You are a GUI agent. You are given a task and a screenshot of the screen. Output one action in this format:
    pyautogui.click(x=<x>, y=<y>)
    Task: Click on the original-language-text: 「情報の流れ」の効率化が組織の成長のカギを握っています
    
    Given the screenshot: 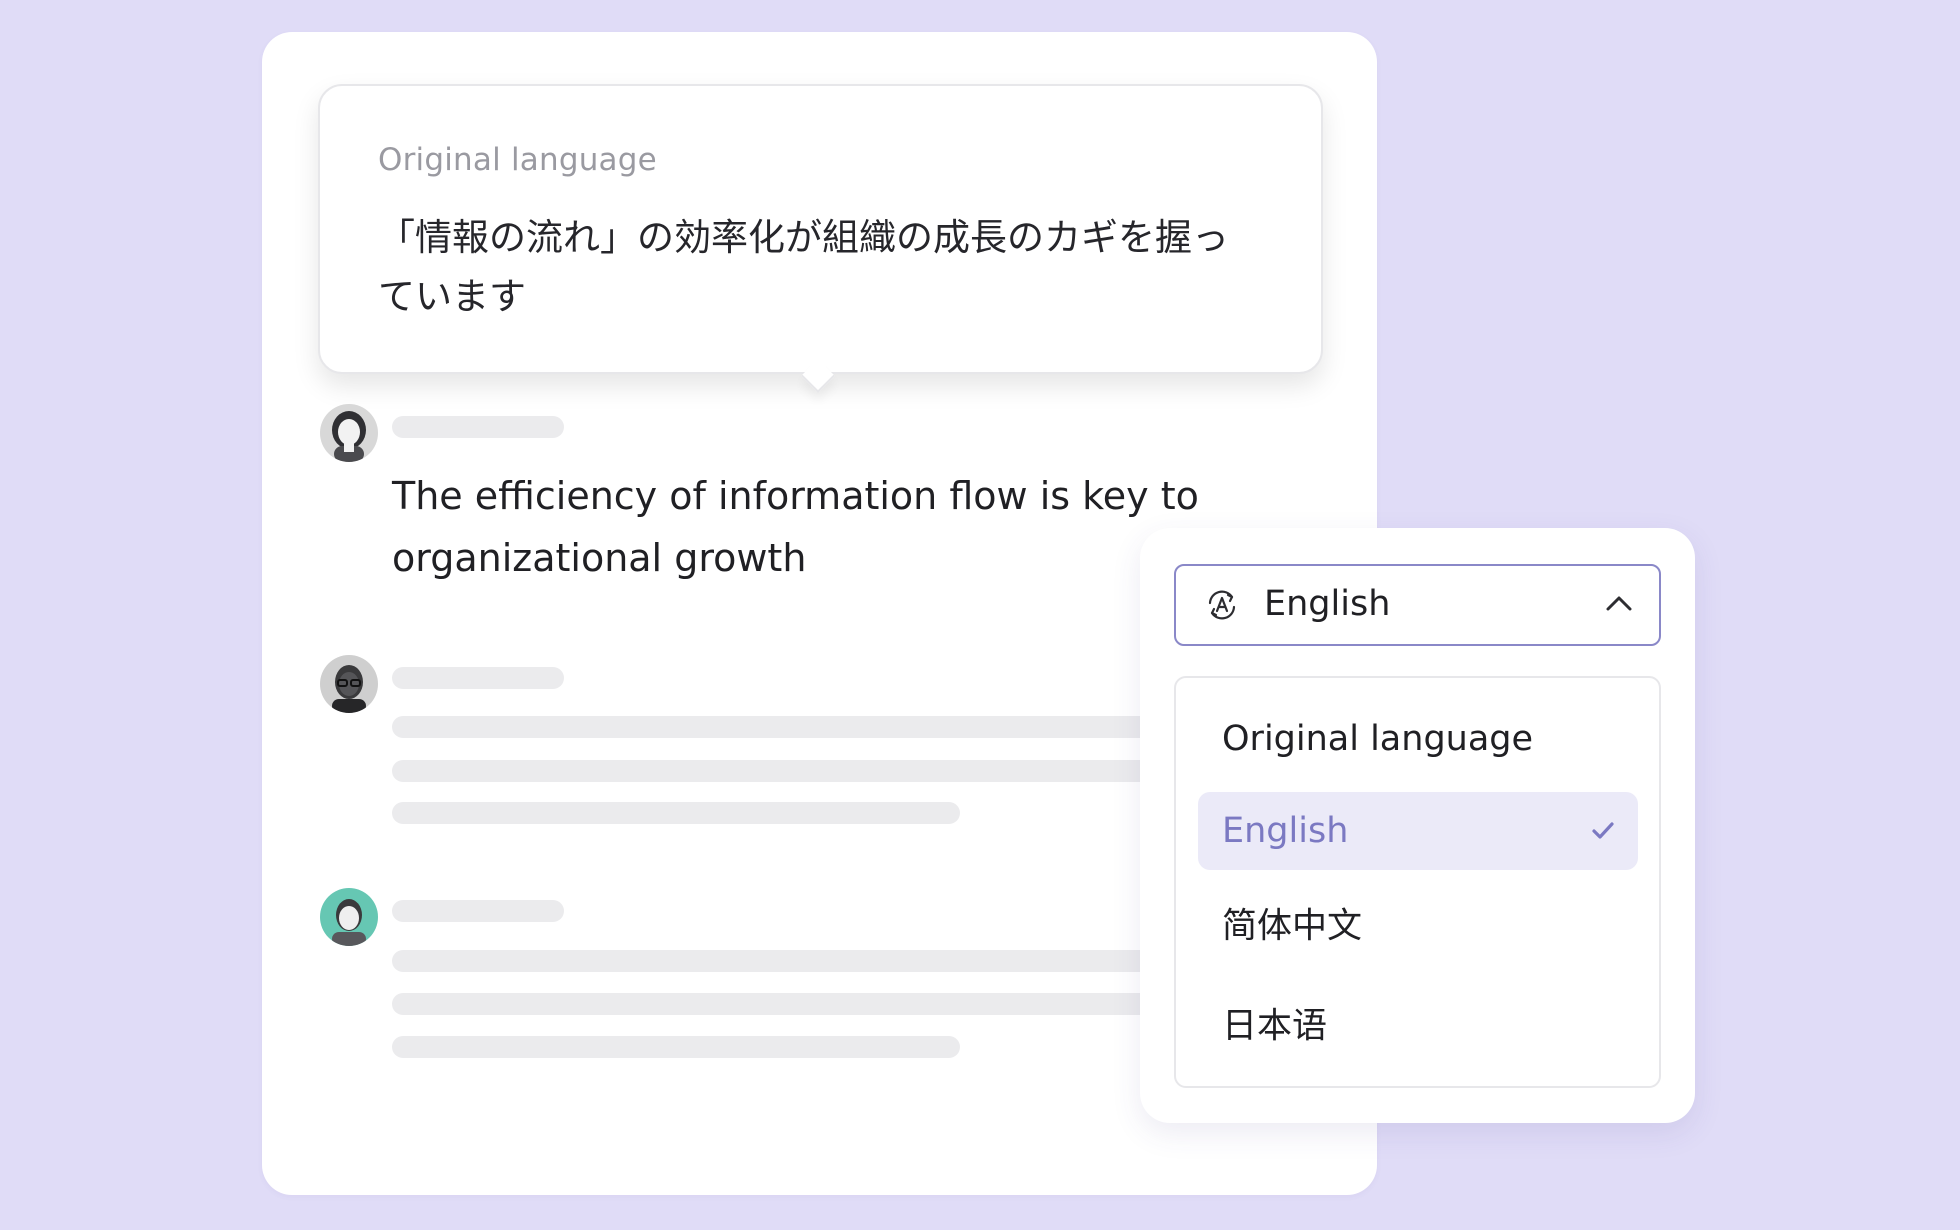 What is the action you would take?
    pyautogui.click(x=803, y=267)
    